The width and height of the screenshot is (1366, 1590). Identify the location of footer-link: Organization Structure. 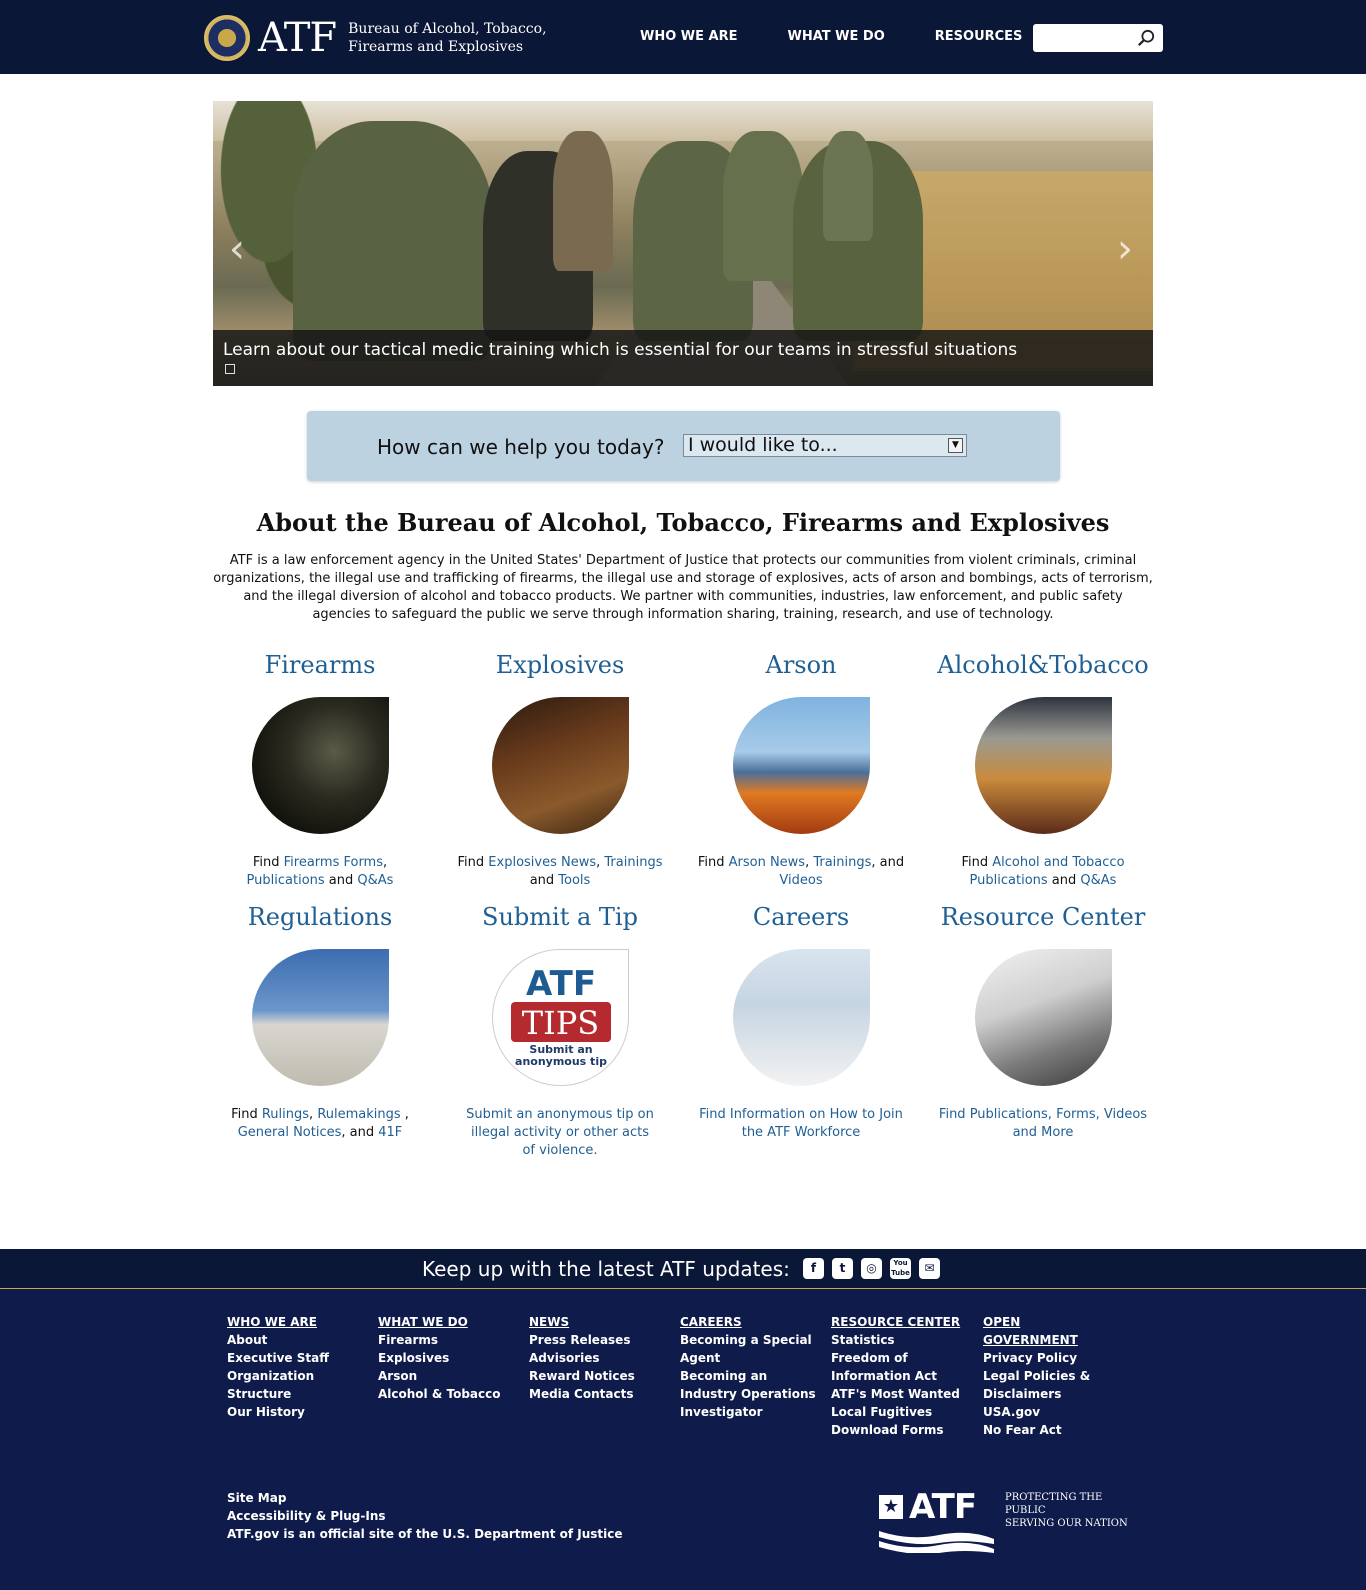
(302, 1385).